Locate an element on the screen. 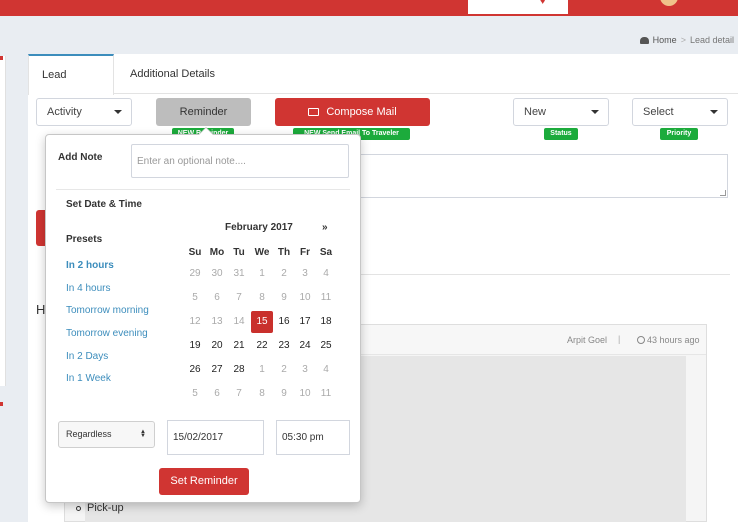 The image size is (738, 522). bullet-icon is located at coordinates (78, 508).